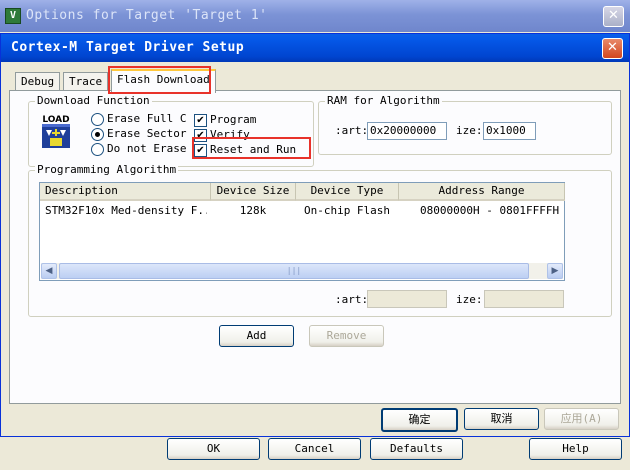  I want to click on add-button: Add, so click(256, 336).